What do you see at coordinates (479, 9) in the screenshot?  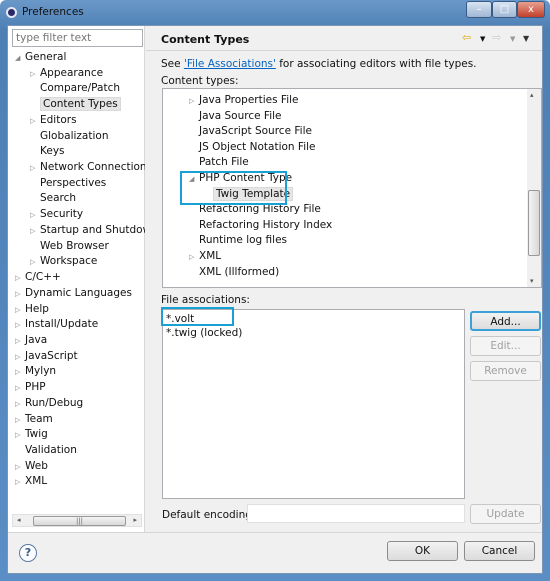 I see `minimize-button: –` at bounding box center [479, 9].